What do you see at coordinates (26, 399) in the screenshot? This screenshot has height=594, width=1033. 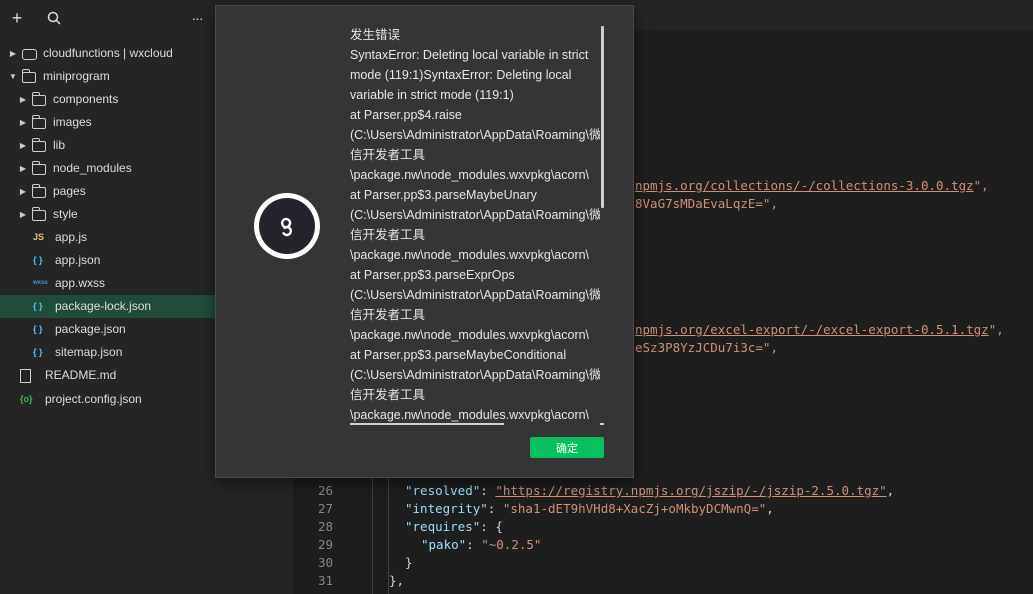 I see `config-file-icon: {o}` at bounding box center [26, 399].